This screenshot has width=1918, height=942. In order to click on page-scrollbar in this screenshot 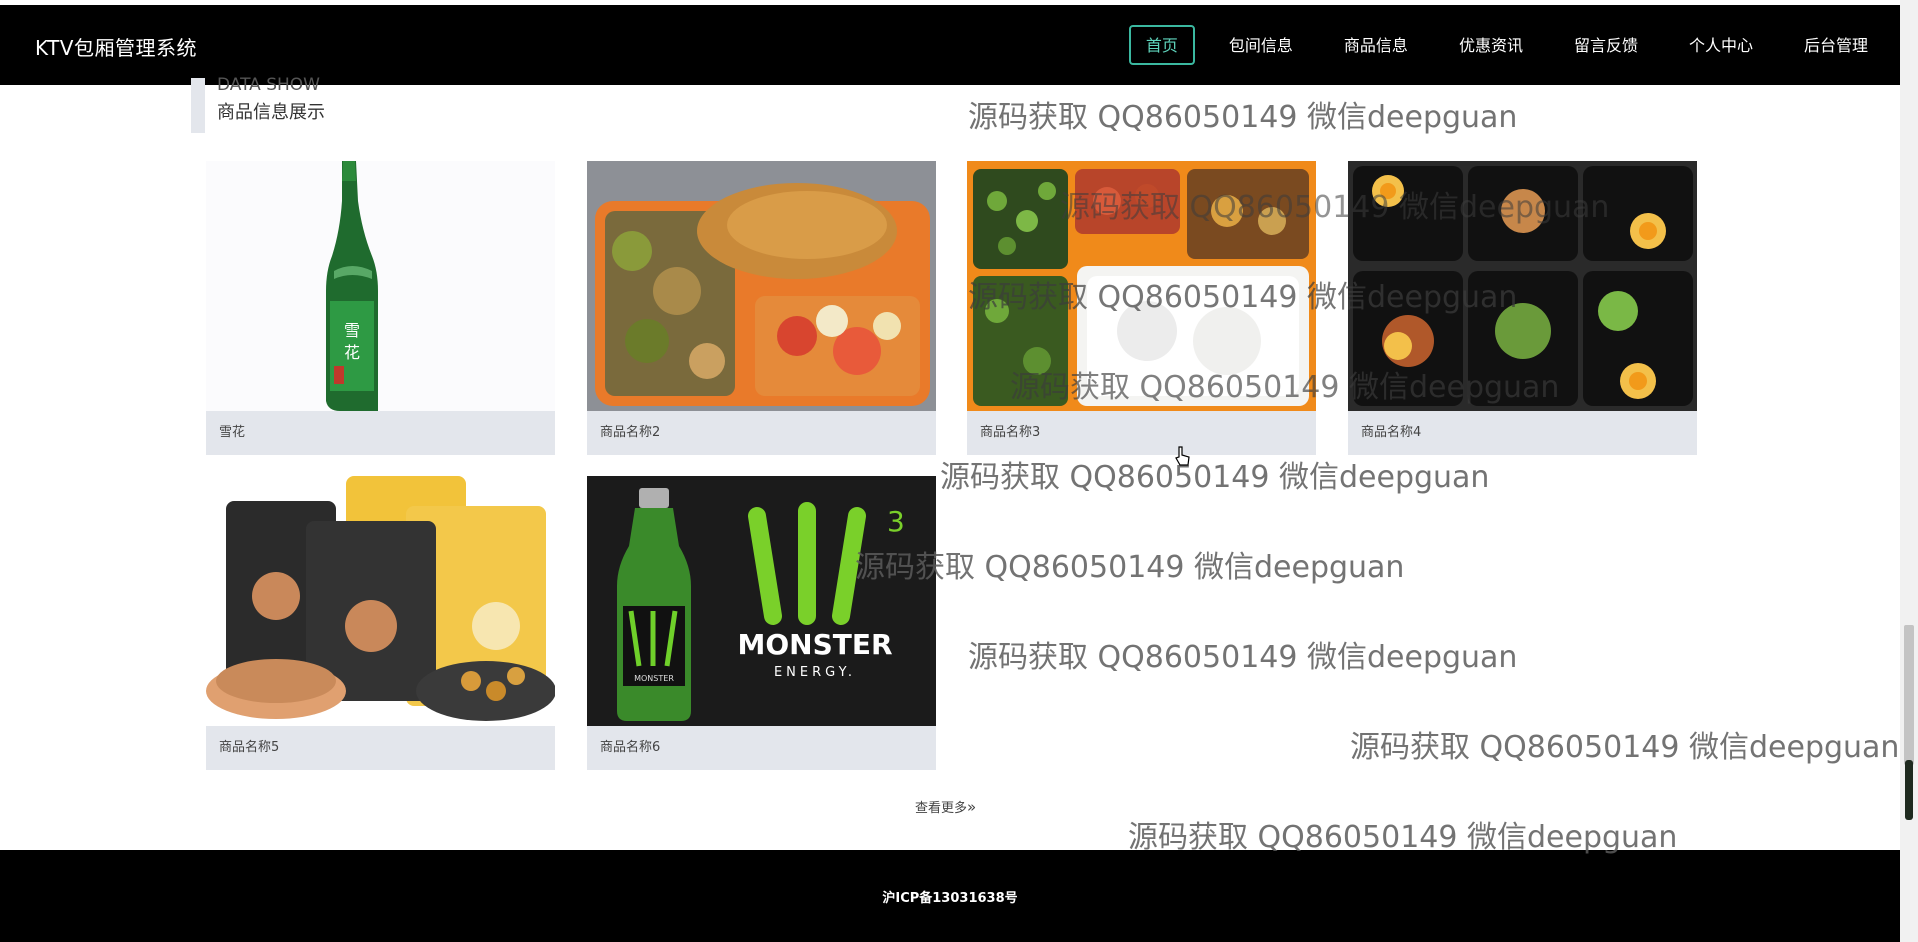, I will do `click(1909, 471)`.